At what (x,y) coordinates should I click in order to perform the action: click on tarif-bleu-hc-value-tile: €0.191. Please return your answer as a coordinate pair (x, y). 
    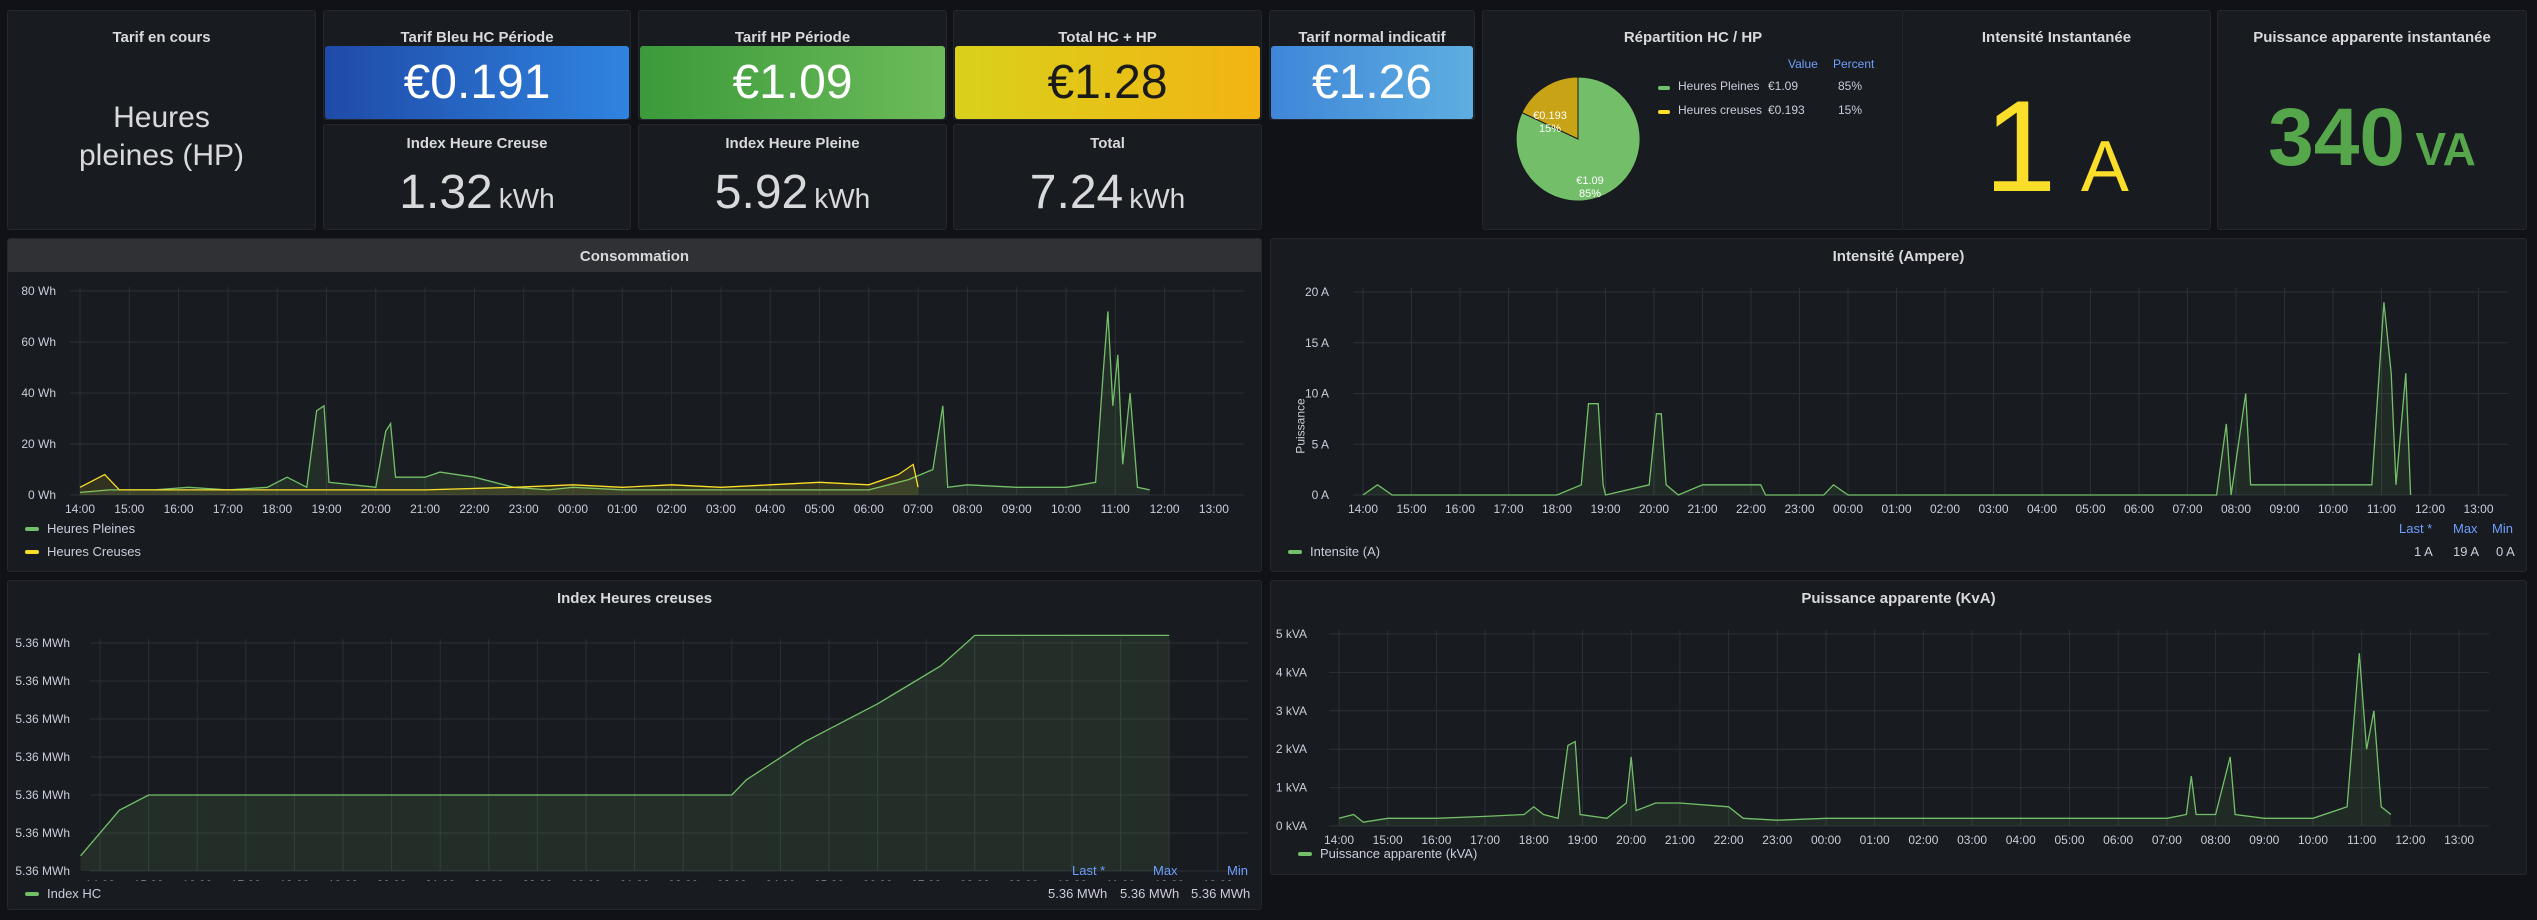
    Looking at the image, I should click on (477, 82).